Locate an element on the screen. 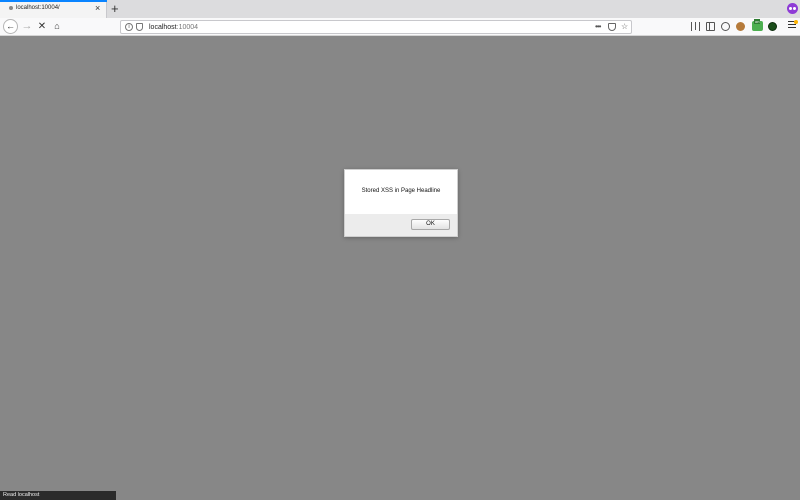 The width and height of the screenshot is (800, 500). alert-dialog: Stored XSS in Page Headline OK is located at coordinates (401, 203).